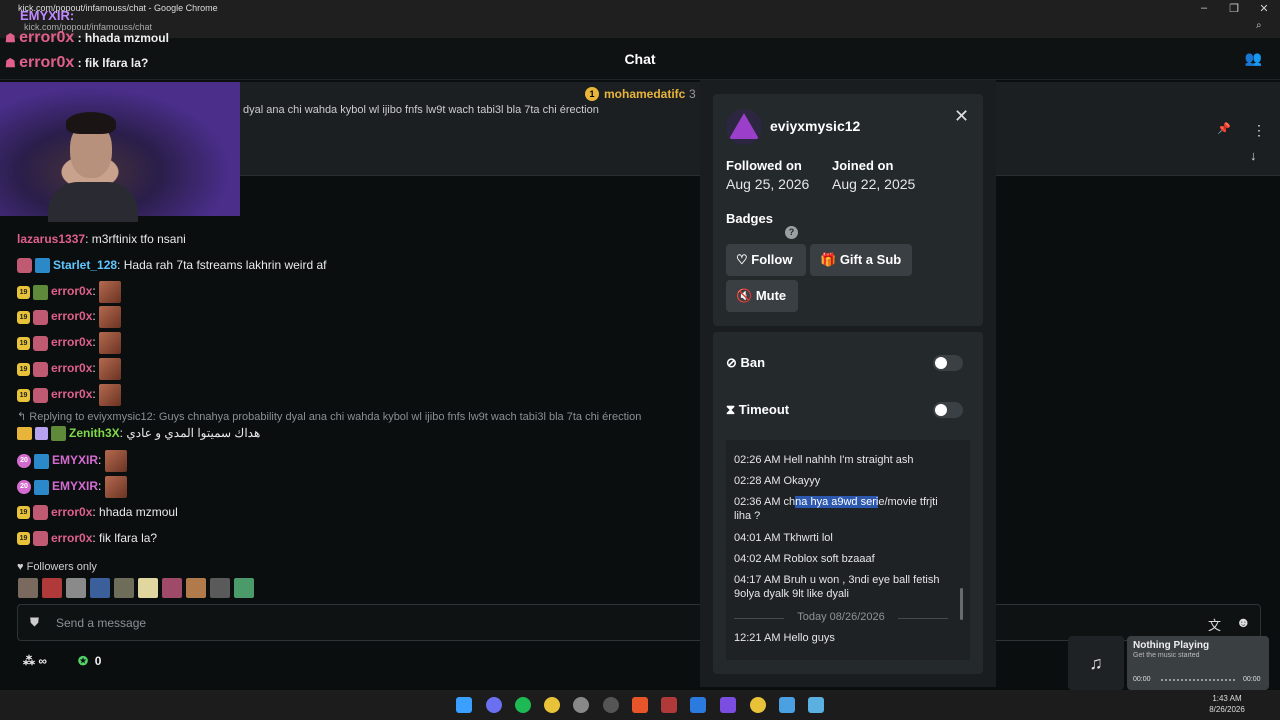 This screenshot has width=1280, height=720. Describe the element at coordinates (89, 661) in the screenshot. I see `channel-points: ✪ 0` at that location.